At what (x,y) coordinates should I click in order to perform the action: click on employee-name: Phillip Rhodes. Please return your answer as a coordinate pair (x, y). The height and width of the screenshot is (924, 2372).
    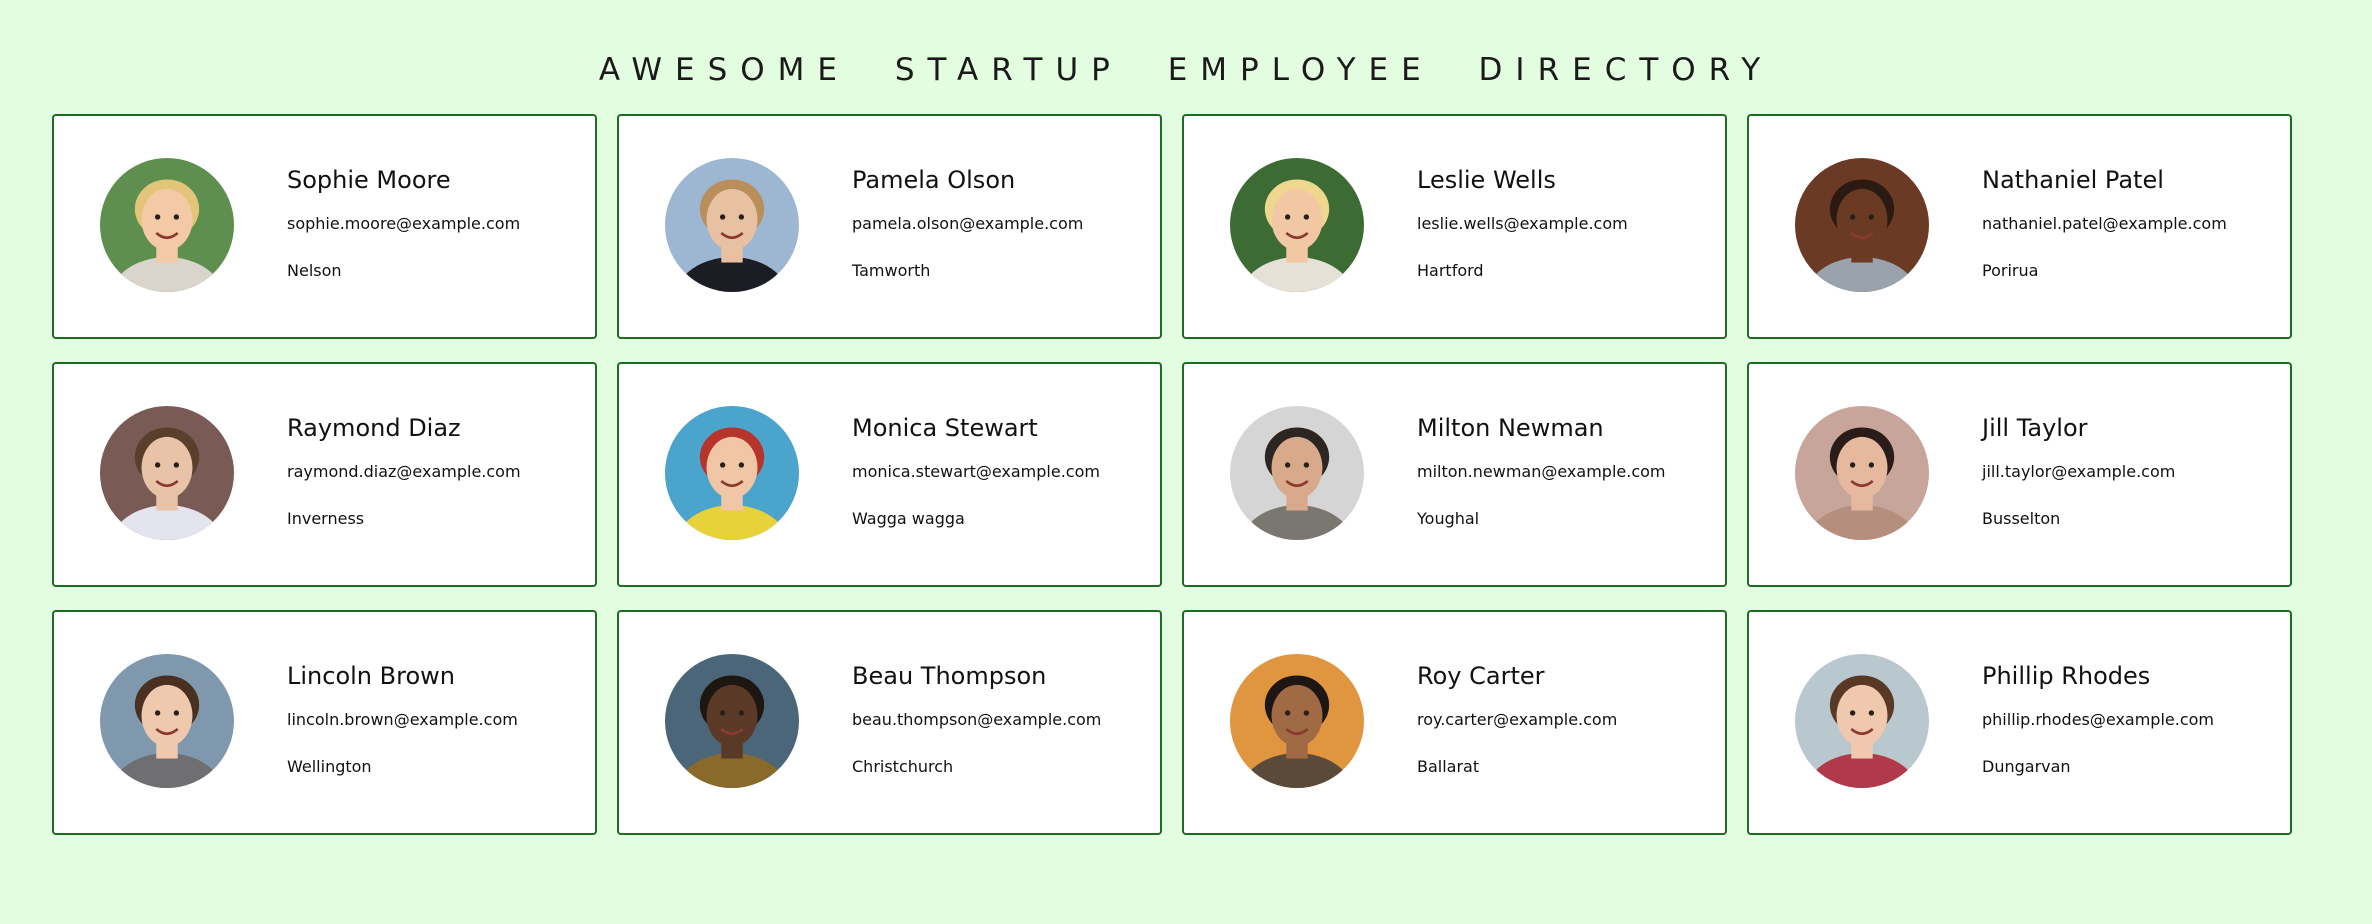
    Looking at the image, I should click on (2066, 676).